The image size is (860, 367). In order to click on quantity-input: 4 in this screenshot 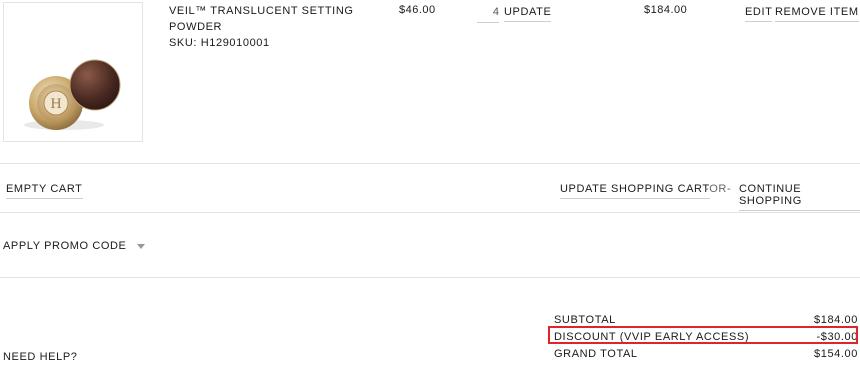, I will do `click(488, 12)`.